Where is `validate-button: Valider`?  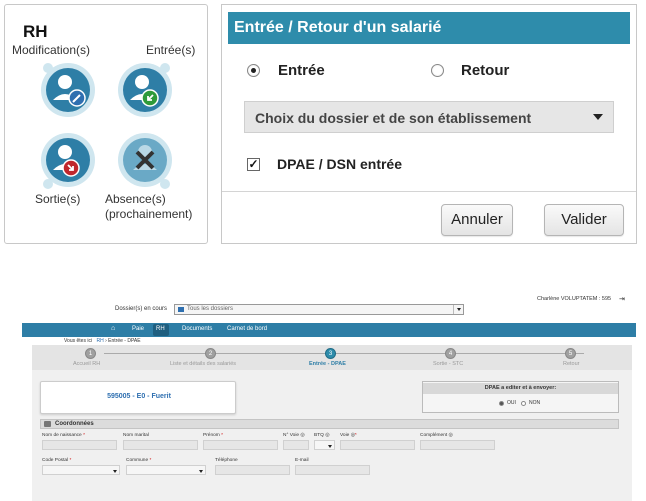 validate-button: Valider is located at coordinates (584, 220).